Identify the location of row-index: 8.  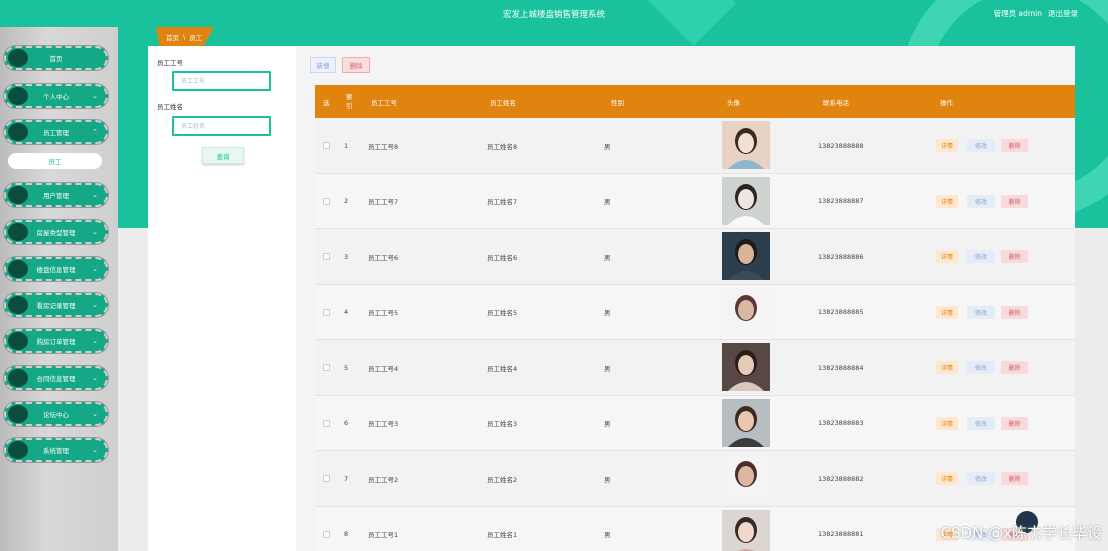
(346, 534).